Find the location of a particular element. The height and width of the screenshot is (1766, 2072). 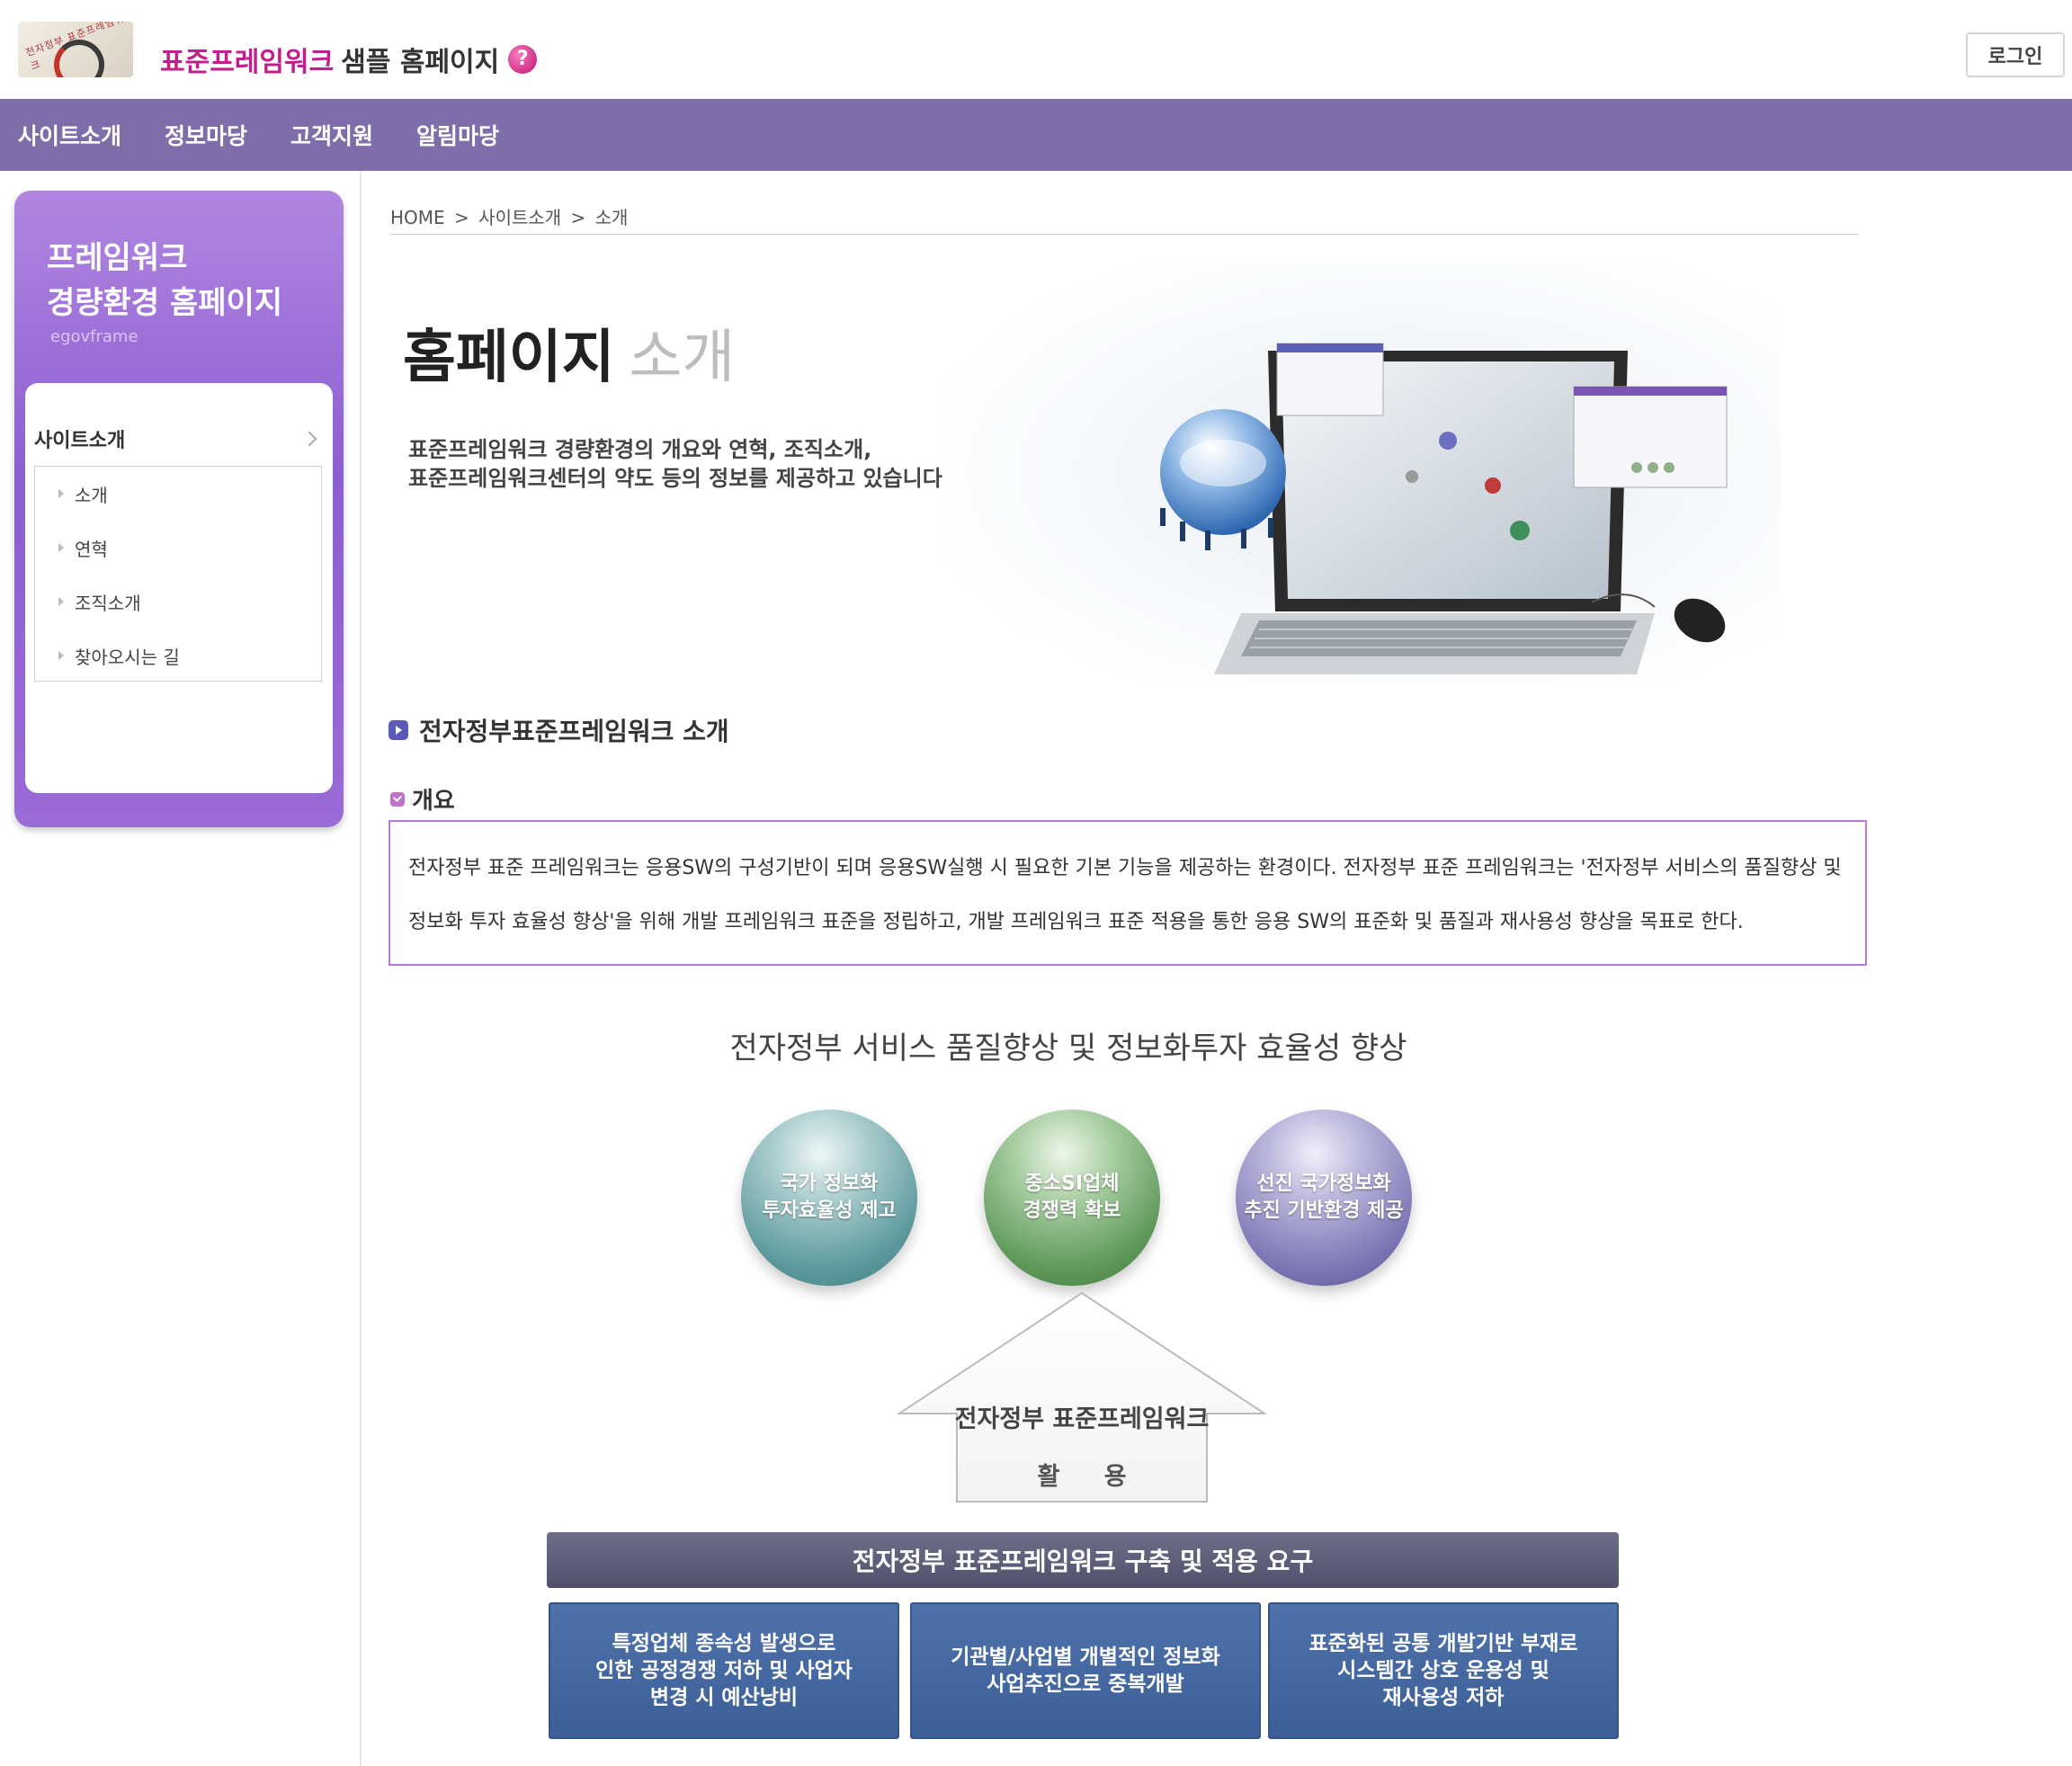

site-title: 표준프레임워크 샘플 홈페이지 ? is located at coordinates (349, 59).